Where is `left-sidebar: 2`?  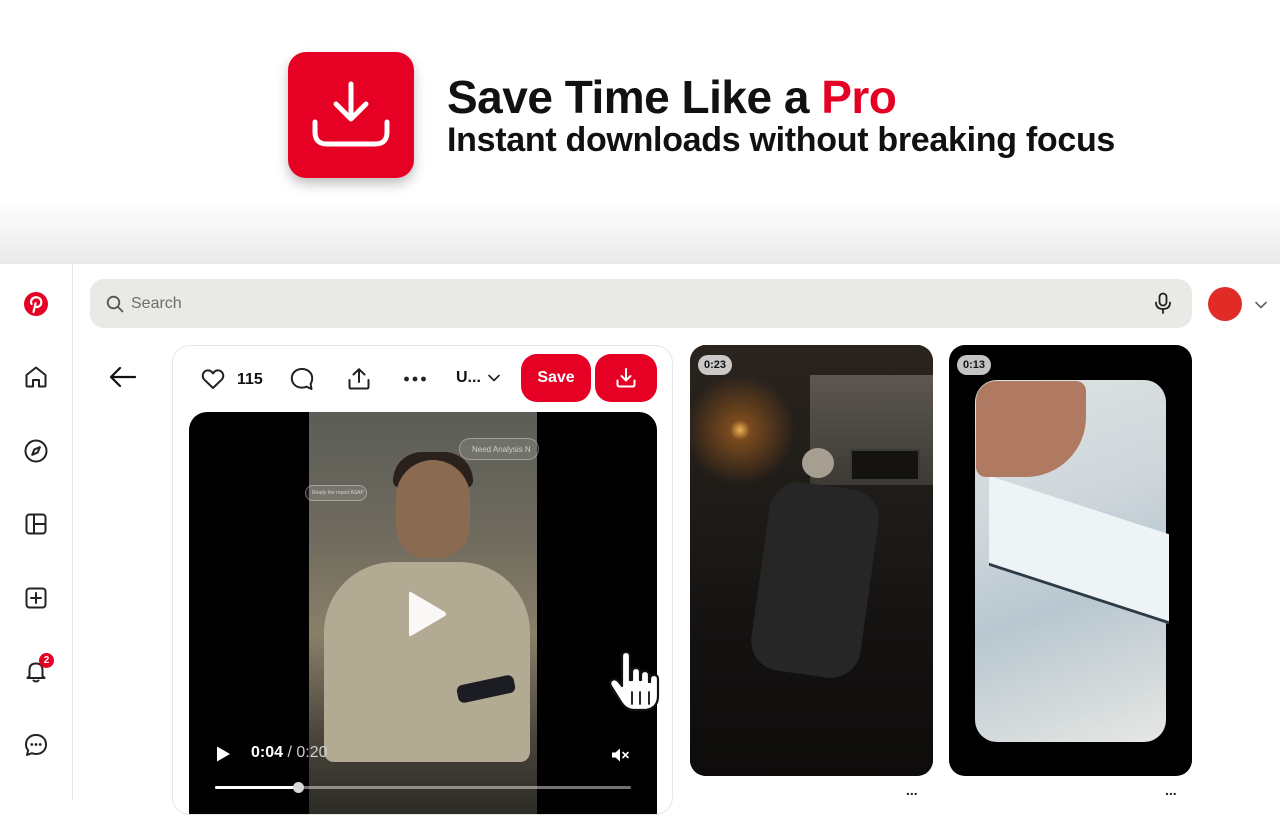 left-sidebar: 2 is located at coordinates (36, 532).